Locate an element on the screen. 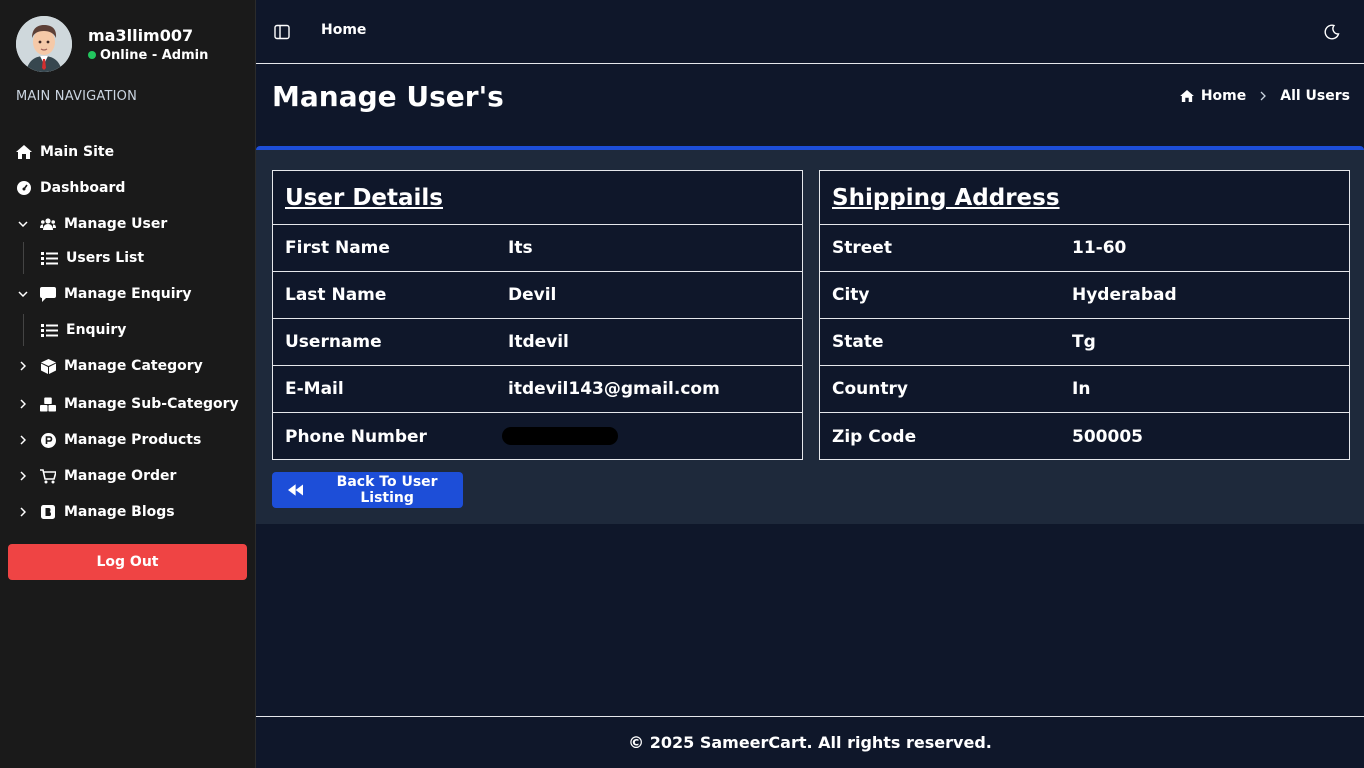  row-label: City is located at coordinates (851, 295).